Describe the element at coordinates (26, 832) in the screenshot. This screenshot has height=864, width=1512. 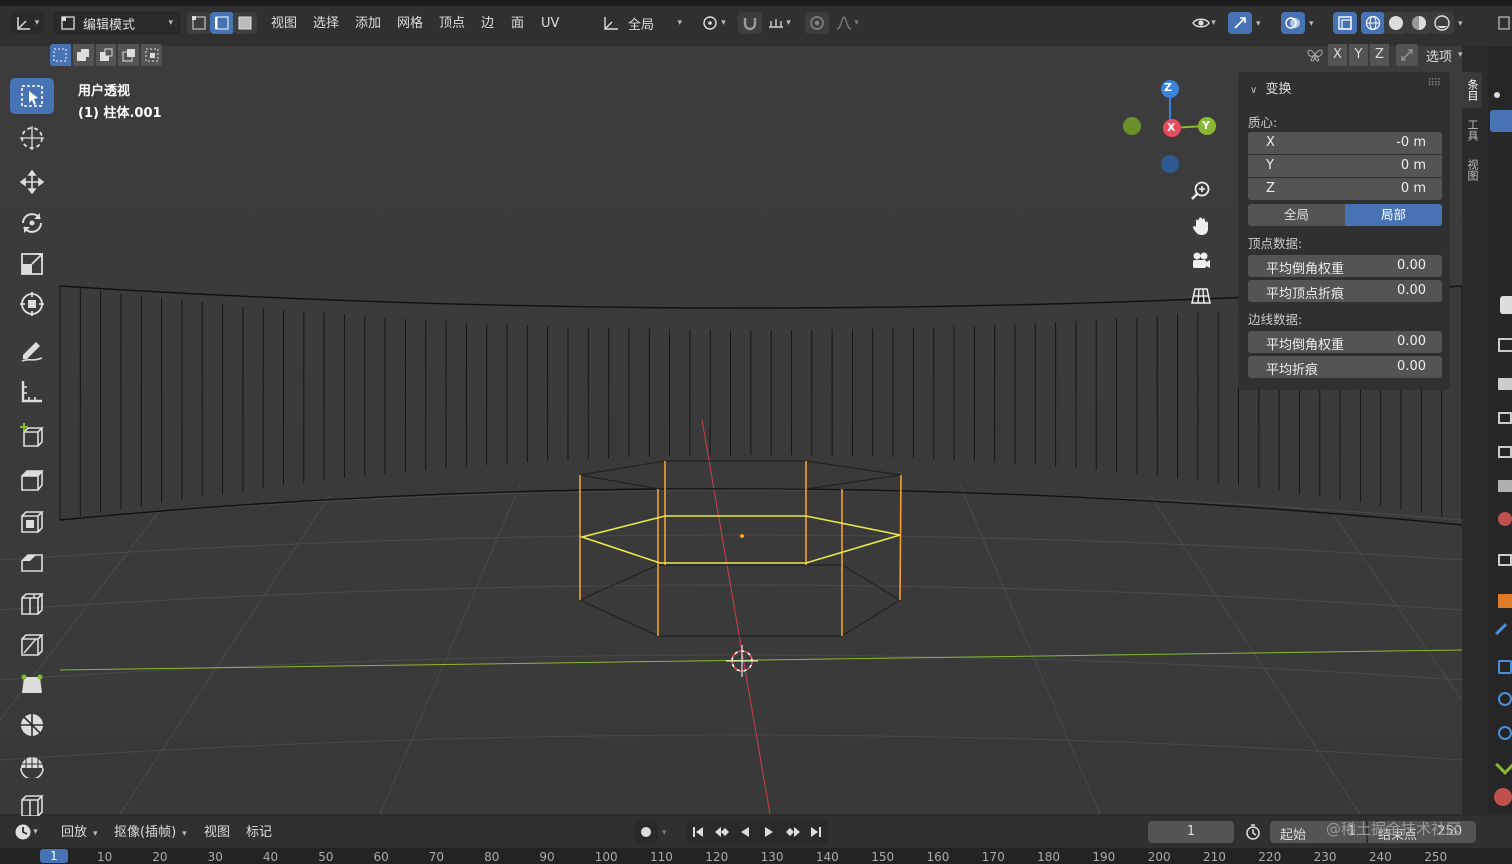
I see `timeline-editor-type-button: ▾` at that location.